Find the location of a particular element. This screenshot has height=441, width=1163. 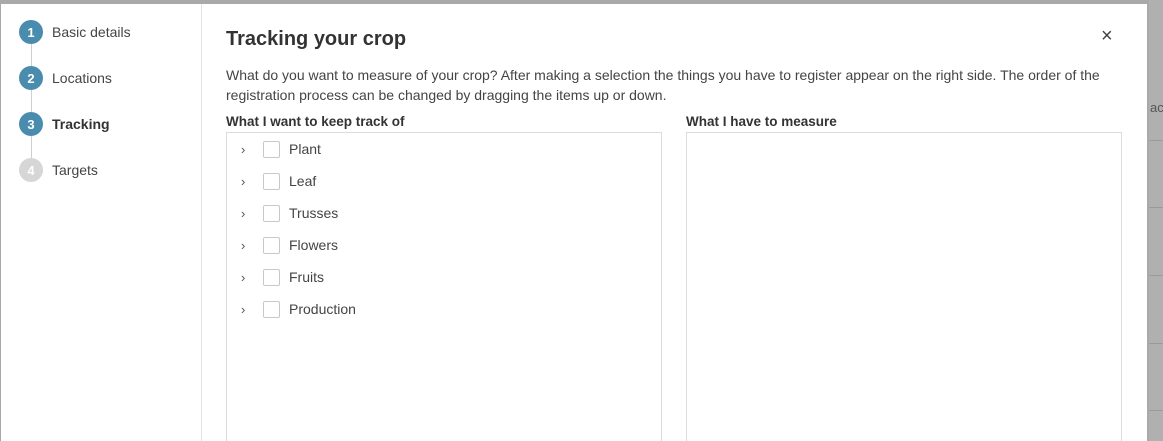

step-label: Tracking is located at coordinates (81, 124).